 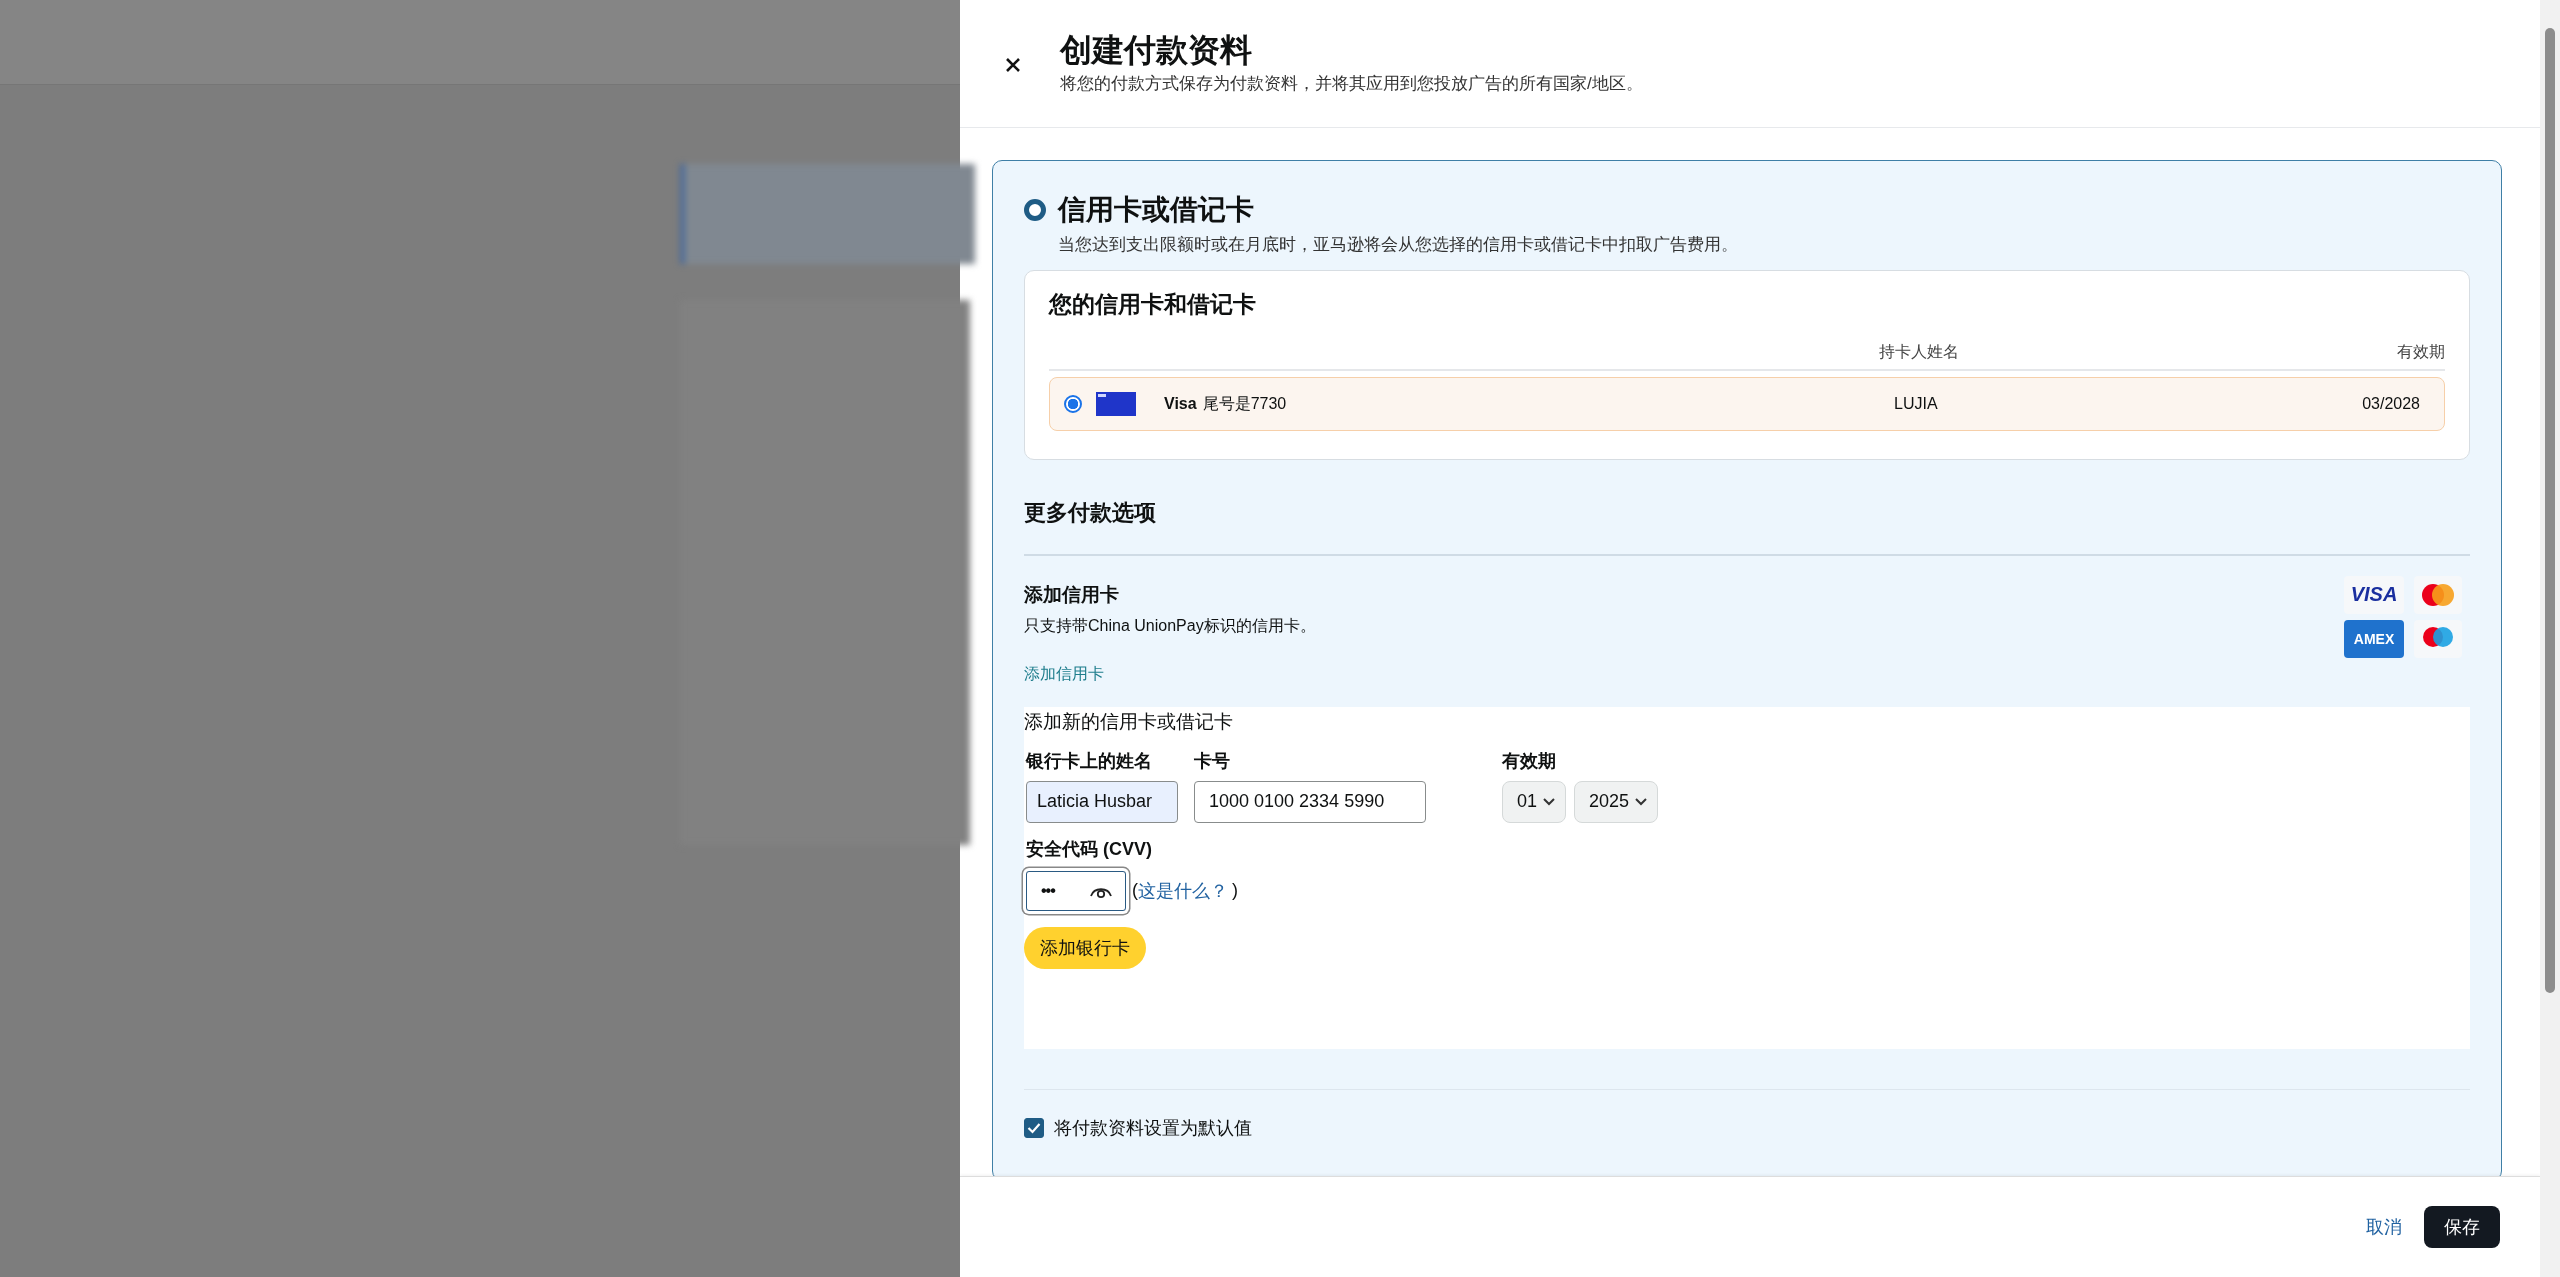 I want to click on column-header: 持卡人姓名, so click(x=1919, y=352).